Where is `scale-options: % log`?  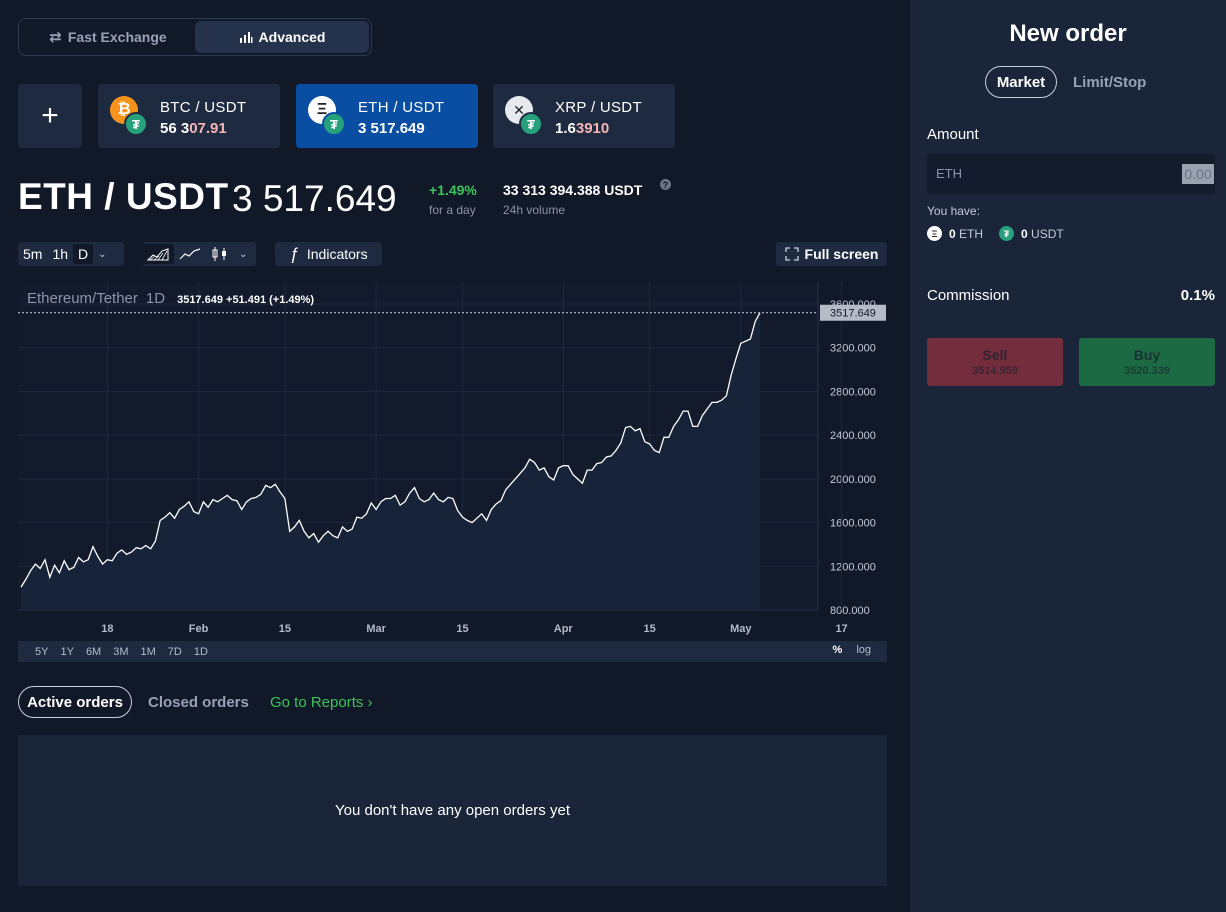
scale-options: % log is located at coordinates (852, 650).